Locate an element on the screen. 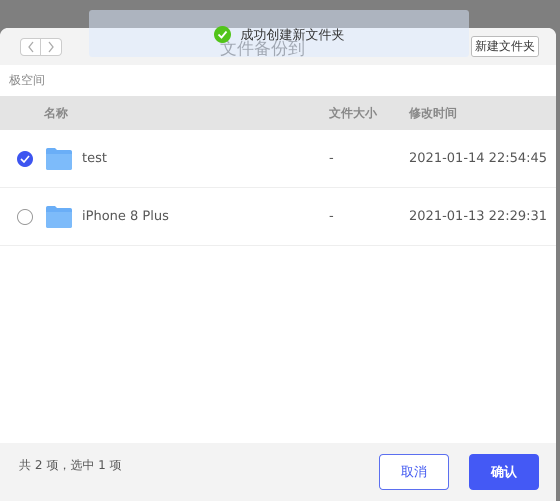 The height and width of the screenshot is (501, 560). back-button is located at coordinates (30, 47).